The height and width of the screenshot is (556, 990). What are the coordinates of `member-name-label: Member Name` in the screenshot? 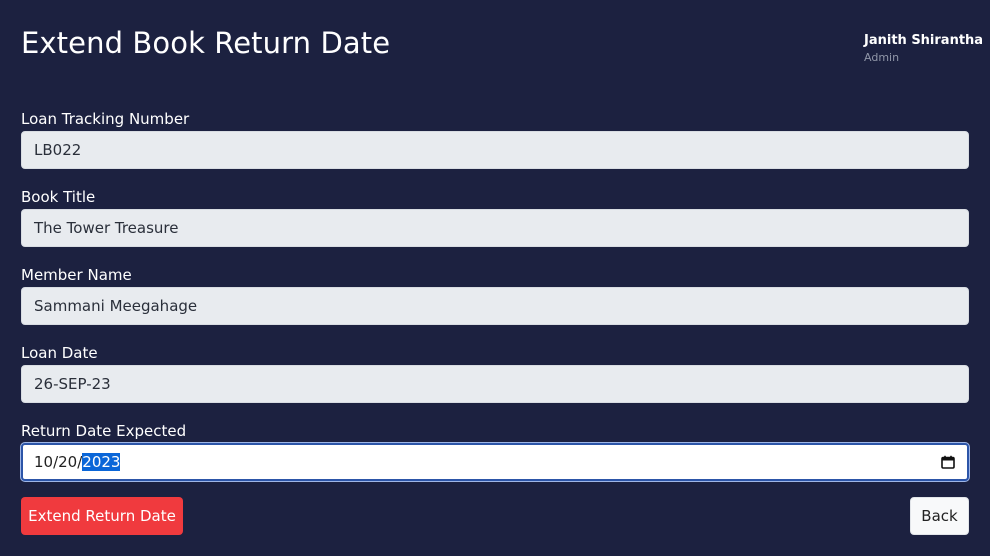 It's located at (76, 275).